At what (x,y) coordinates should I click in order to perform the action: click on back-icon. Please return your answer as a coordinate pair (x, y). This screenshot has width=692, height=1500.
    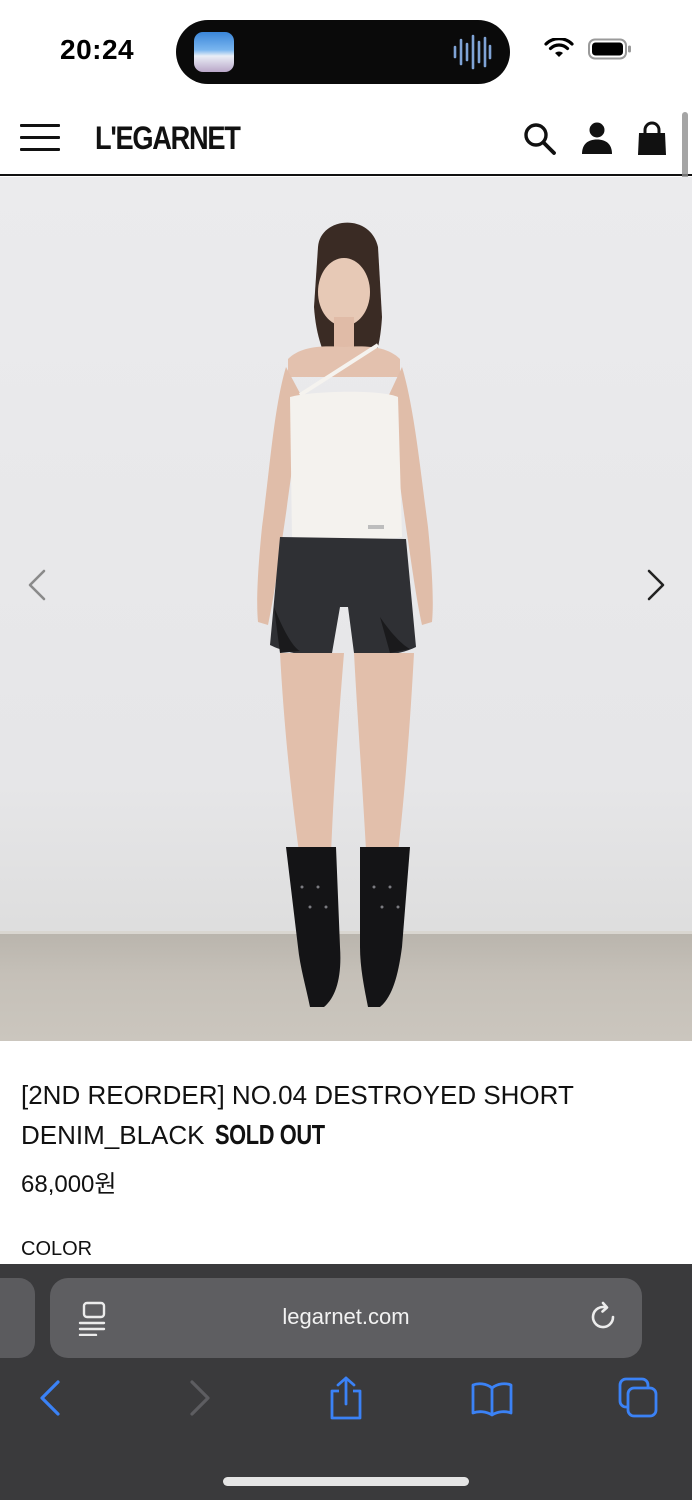
    Looking at the image, I should click on (50, 1398).